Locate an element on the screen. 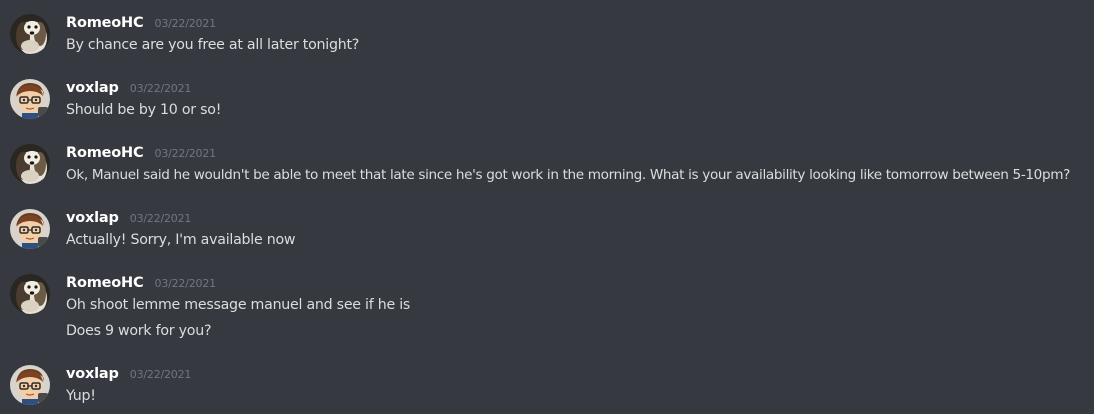  message-text: Should be by 10 or so! is located at coordinates (144, 110).